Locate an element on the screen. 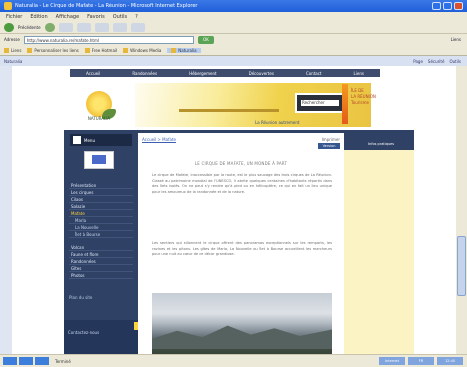 The width and height of the screenshot is (467, 367). language-indicator: FR is located at coordinates (421, 361).